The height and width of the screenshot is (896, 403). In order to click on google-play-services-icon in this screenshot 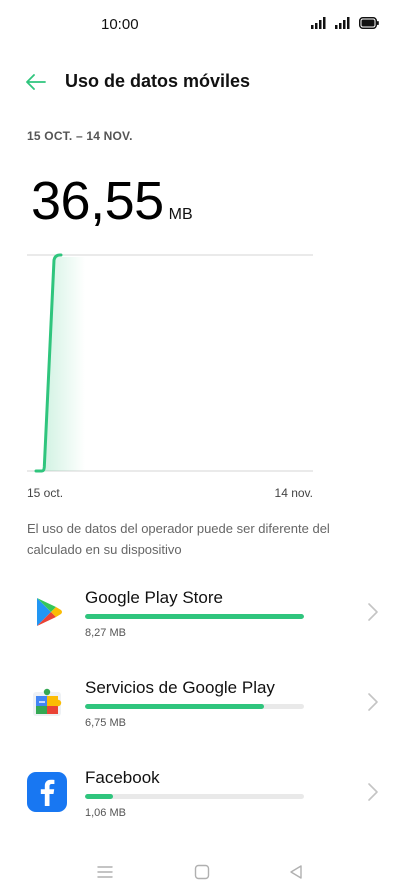, I will do `click(47, 702)`.